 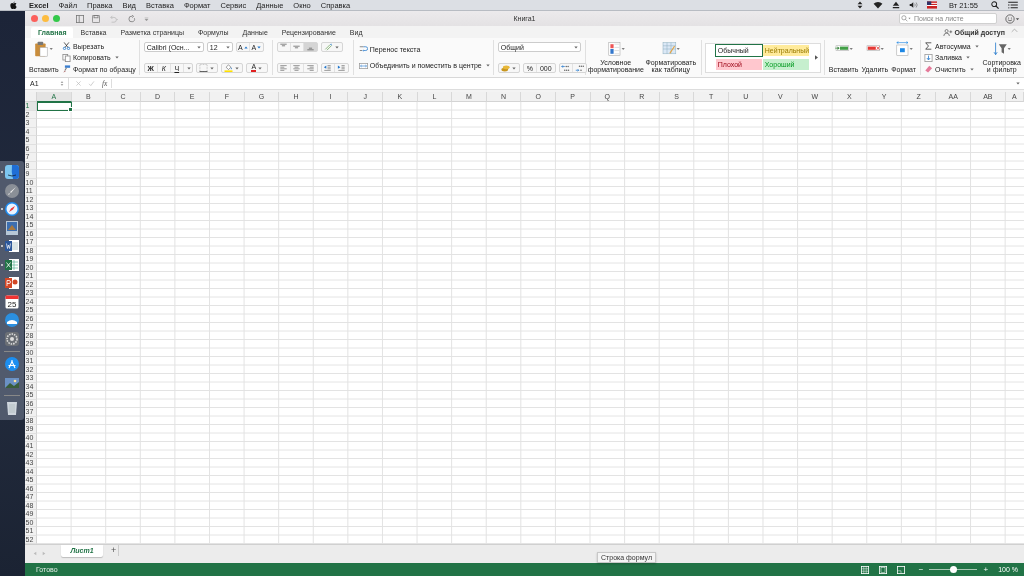 I want to click on sidebar-icon, so click(x=80, y=18).